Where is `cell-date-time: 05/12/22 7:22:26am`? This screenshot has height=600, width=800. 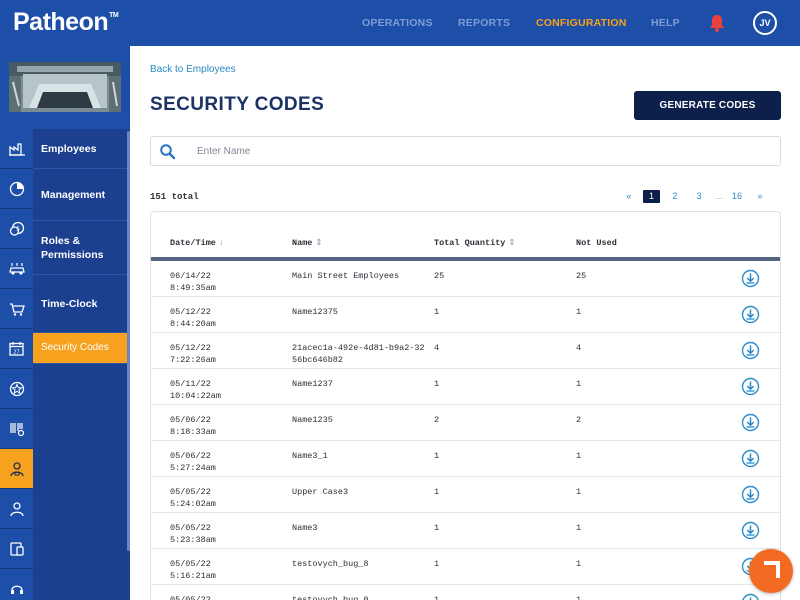 cell-date-time: 05/12/22 7:22:26am is located at coordinates (193, 354).